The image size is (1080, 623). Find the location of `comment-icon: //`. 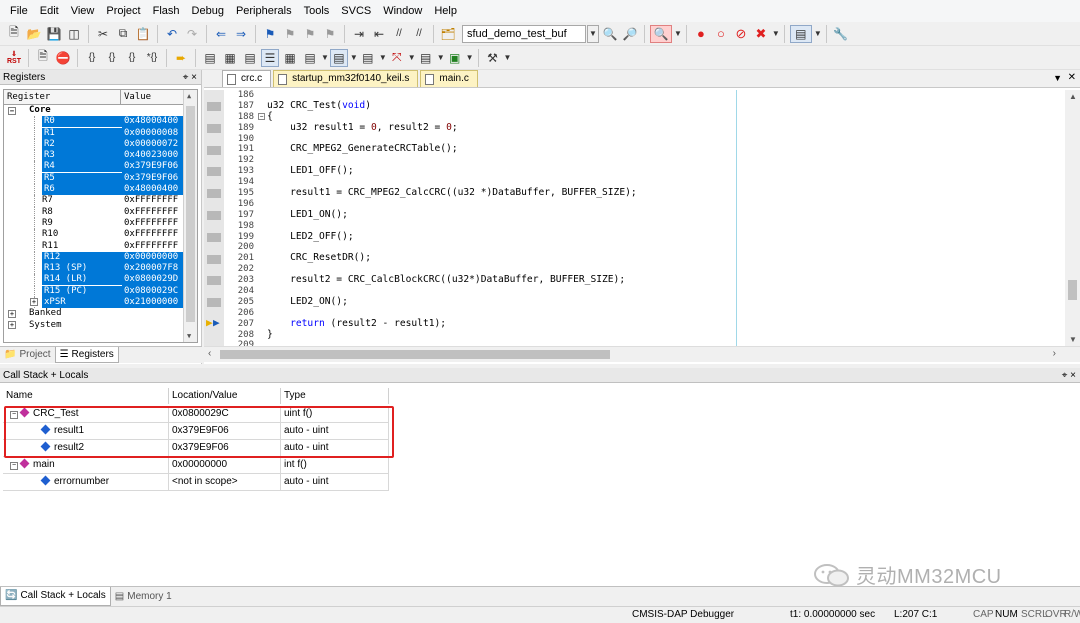

comment-icon: // is located at coordinates (399, 34).